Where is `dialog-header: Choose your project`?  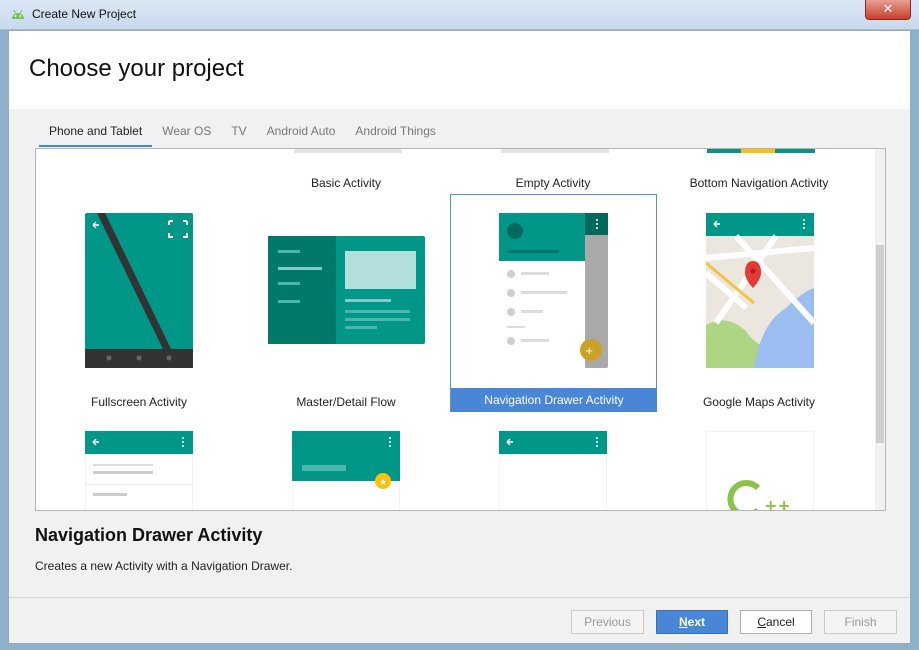 dialog-header: Choose your project is located at coordinates (459, 70).